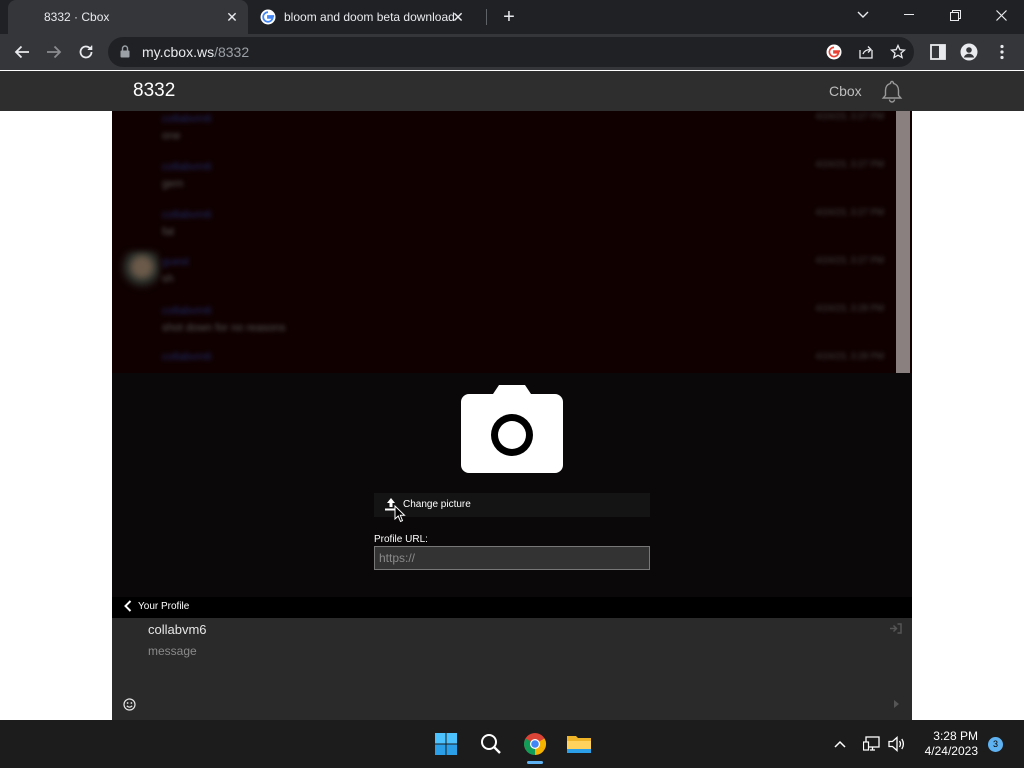  Describe the element at coordinates (172, 651) in the screenshot. I see `message-input: message` at that location.